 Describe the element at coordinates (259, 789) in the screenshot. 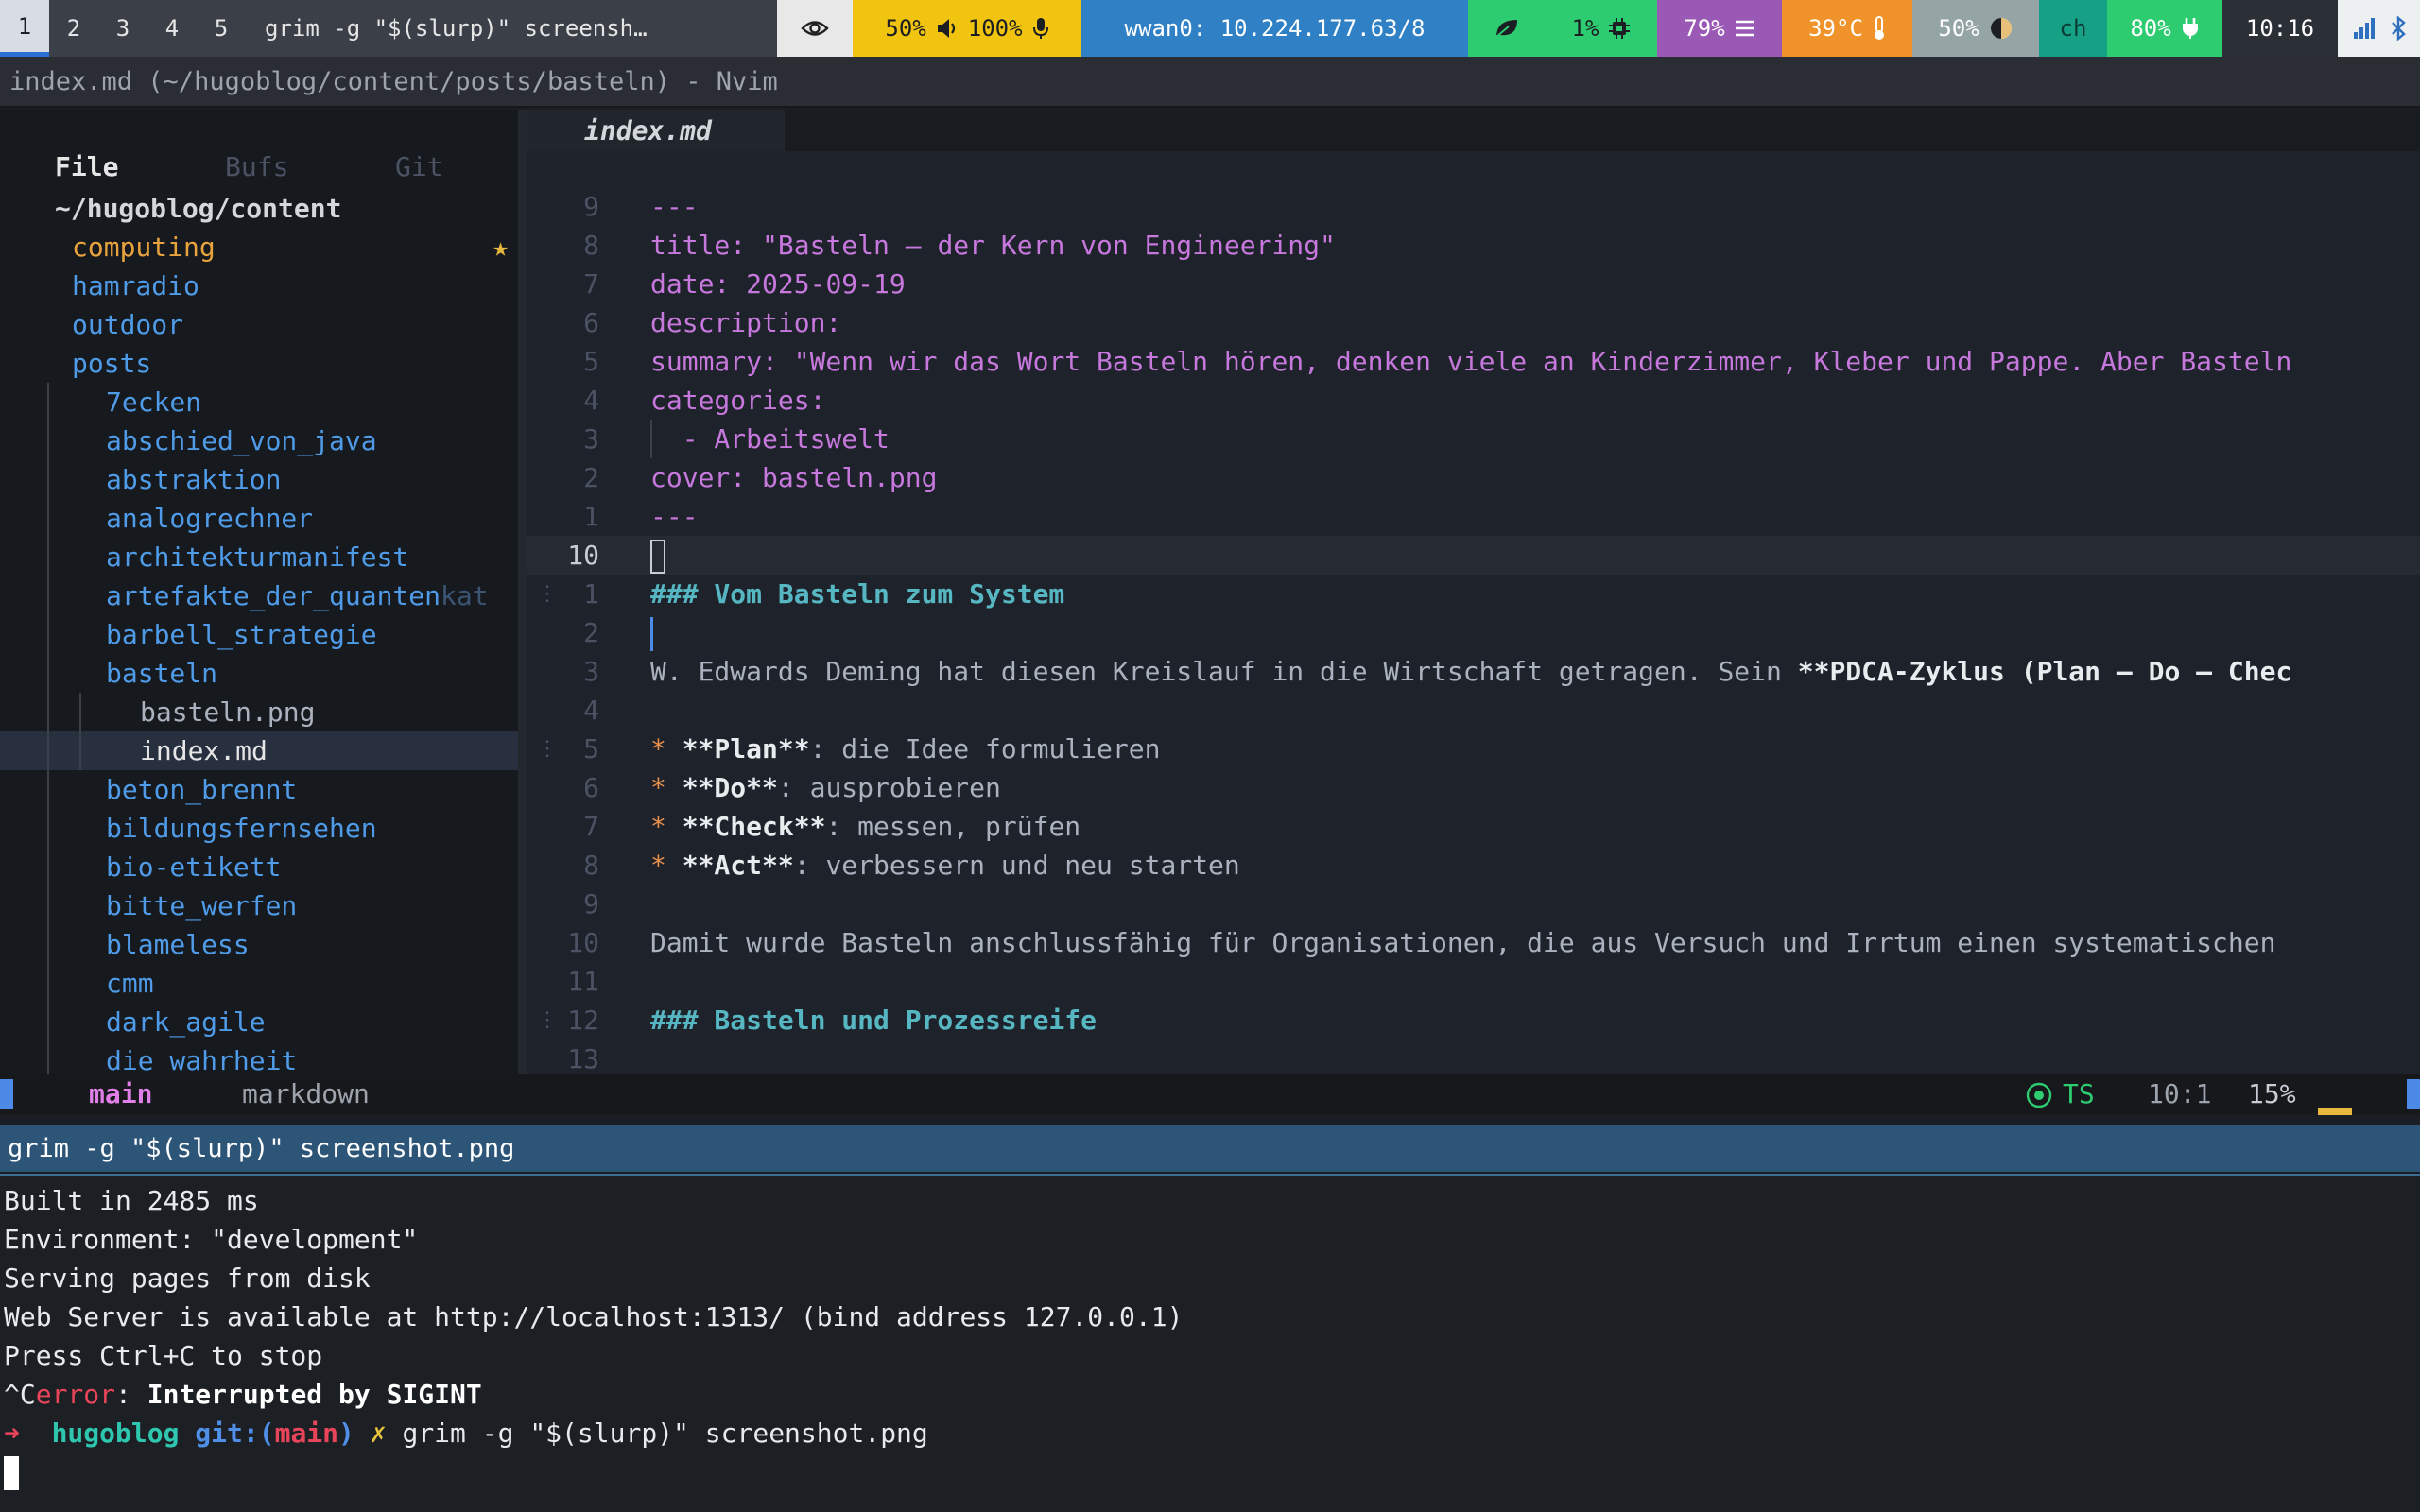

I see `tree-item-beton-brennt: beton_brennt` at that location.